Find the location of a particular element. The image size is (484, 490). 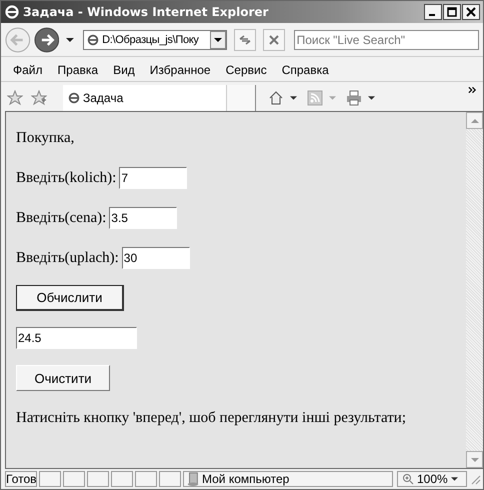

result-field: 24.5 is located at coordinates (76, 338).